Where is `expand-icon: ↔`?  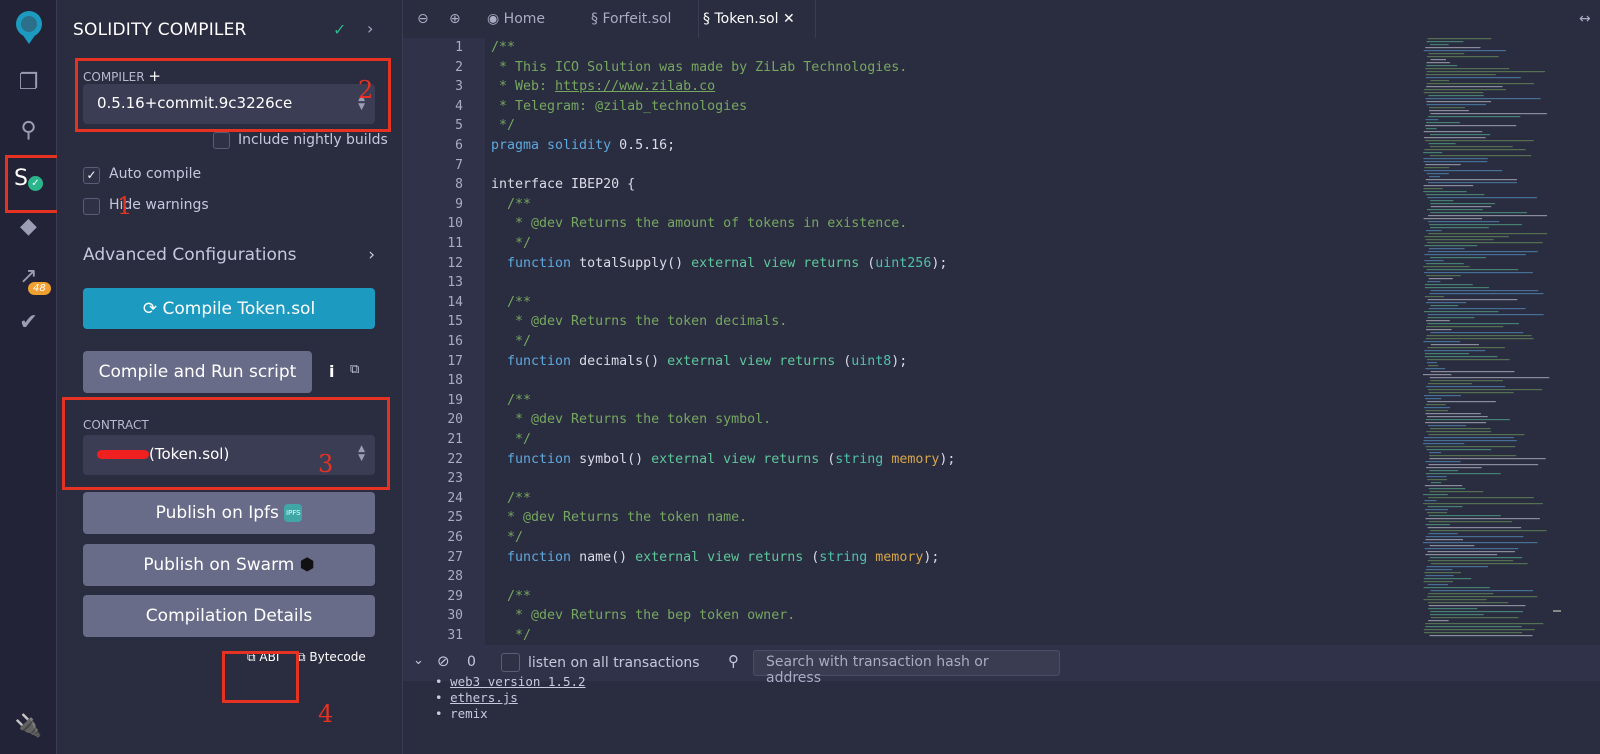 expand-icon: ↔ is located at coordinates (1585, 19).